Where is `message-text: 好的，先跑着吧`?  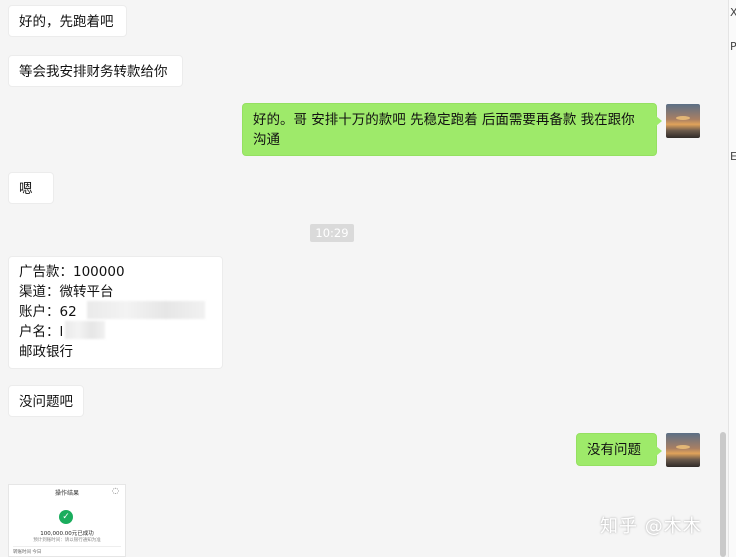
message-text: 好的，先跑着吧 is located at coordinates (66, 22).